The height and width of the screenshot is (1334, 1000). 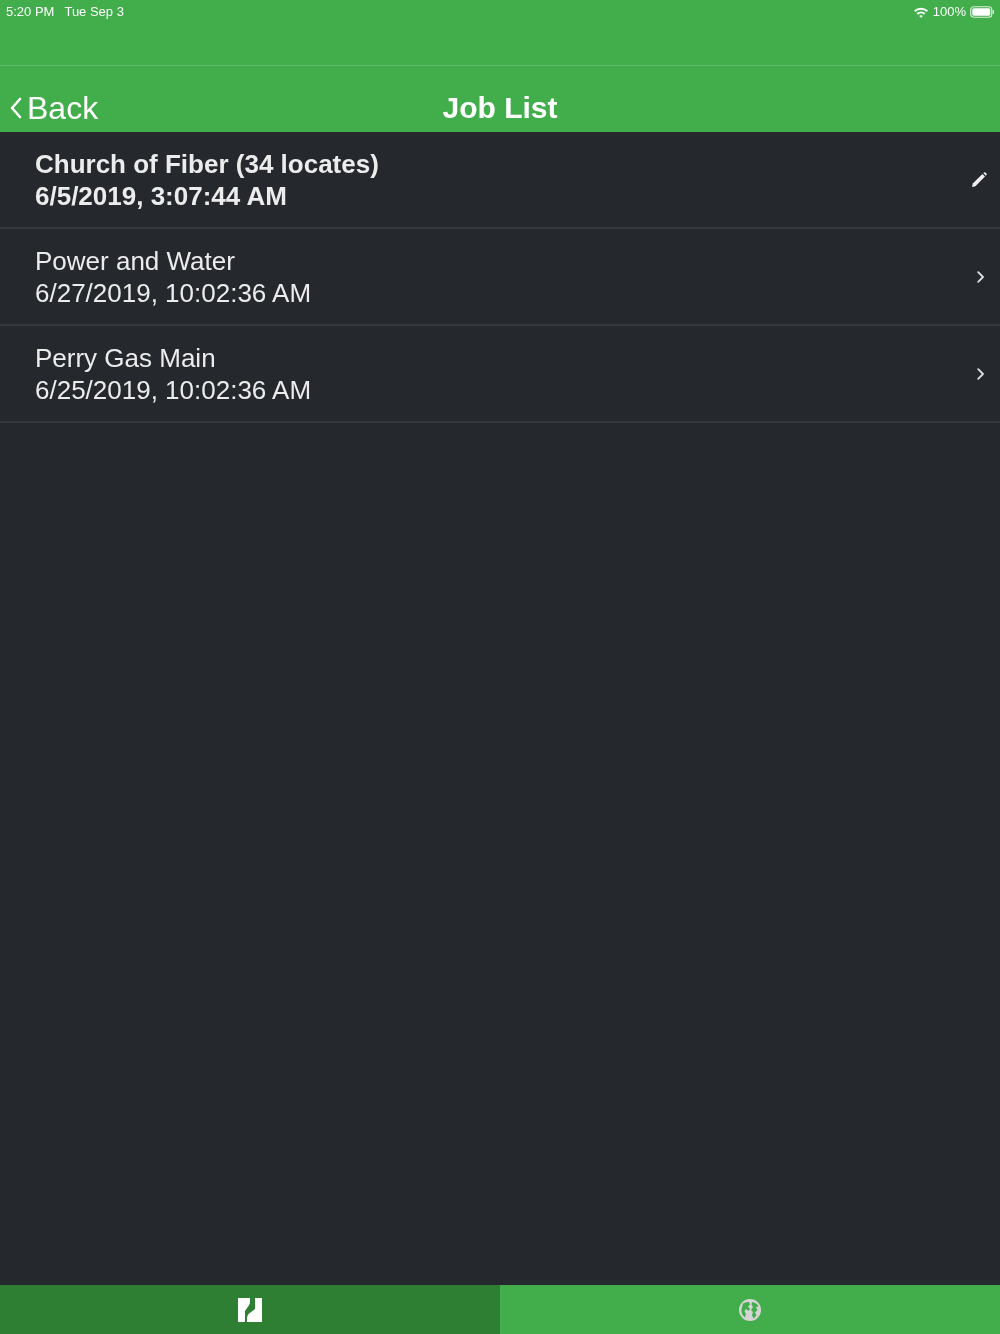 I want to click on job-date: 6/27/2019, 10:02:36 AM, so click(x=173, y=292).